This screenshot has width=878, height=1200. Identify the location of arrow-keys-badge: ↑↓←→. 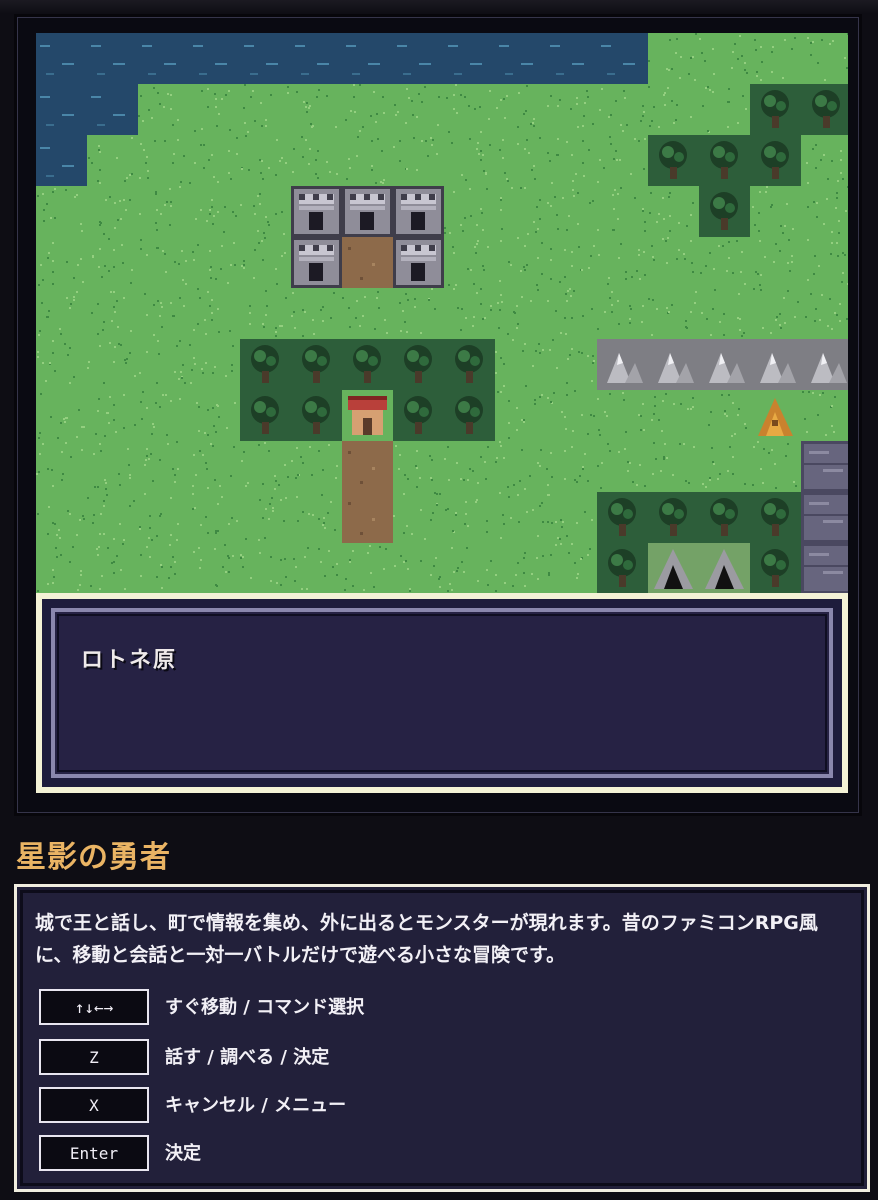
(94, 1007).